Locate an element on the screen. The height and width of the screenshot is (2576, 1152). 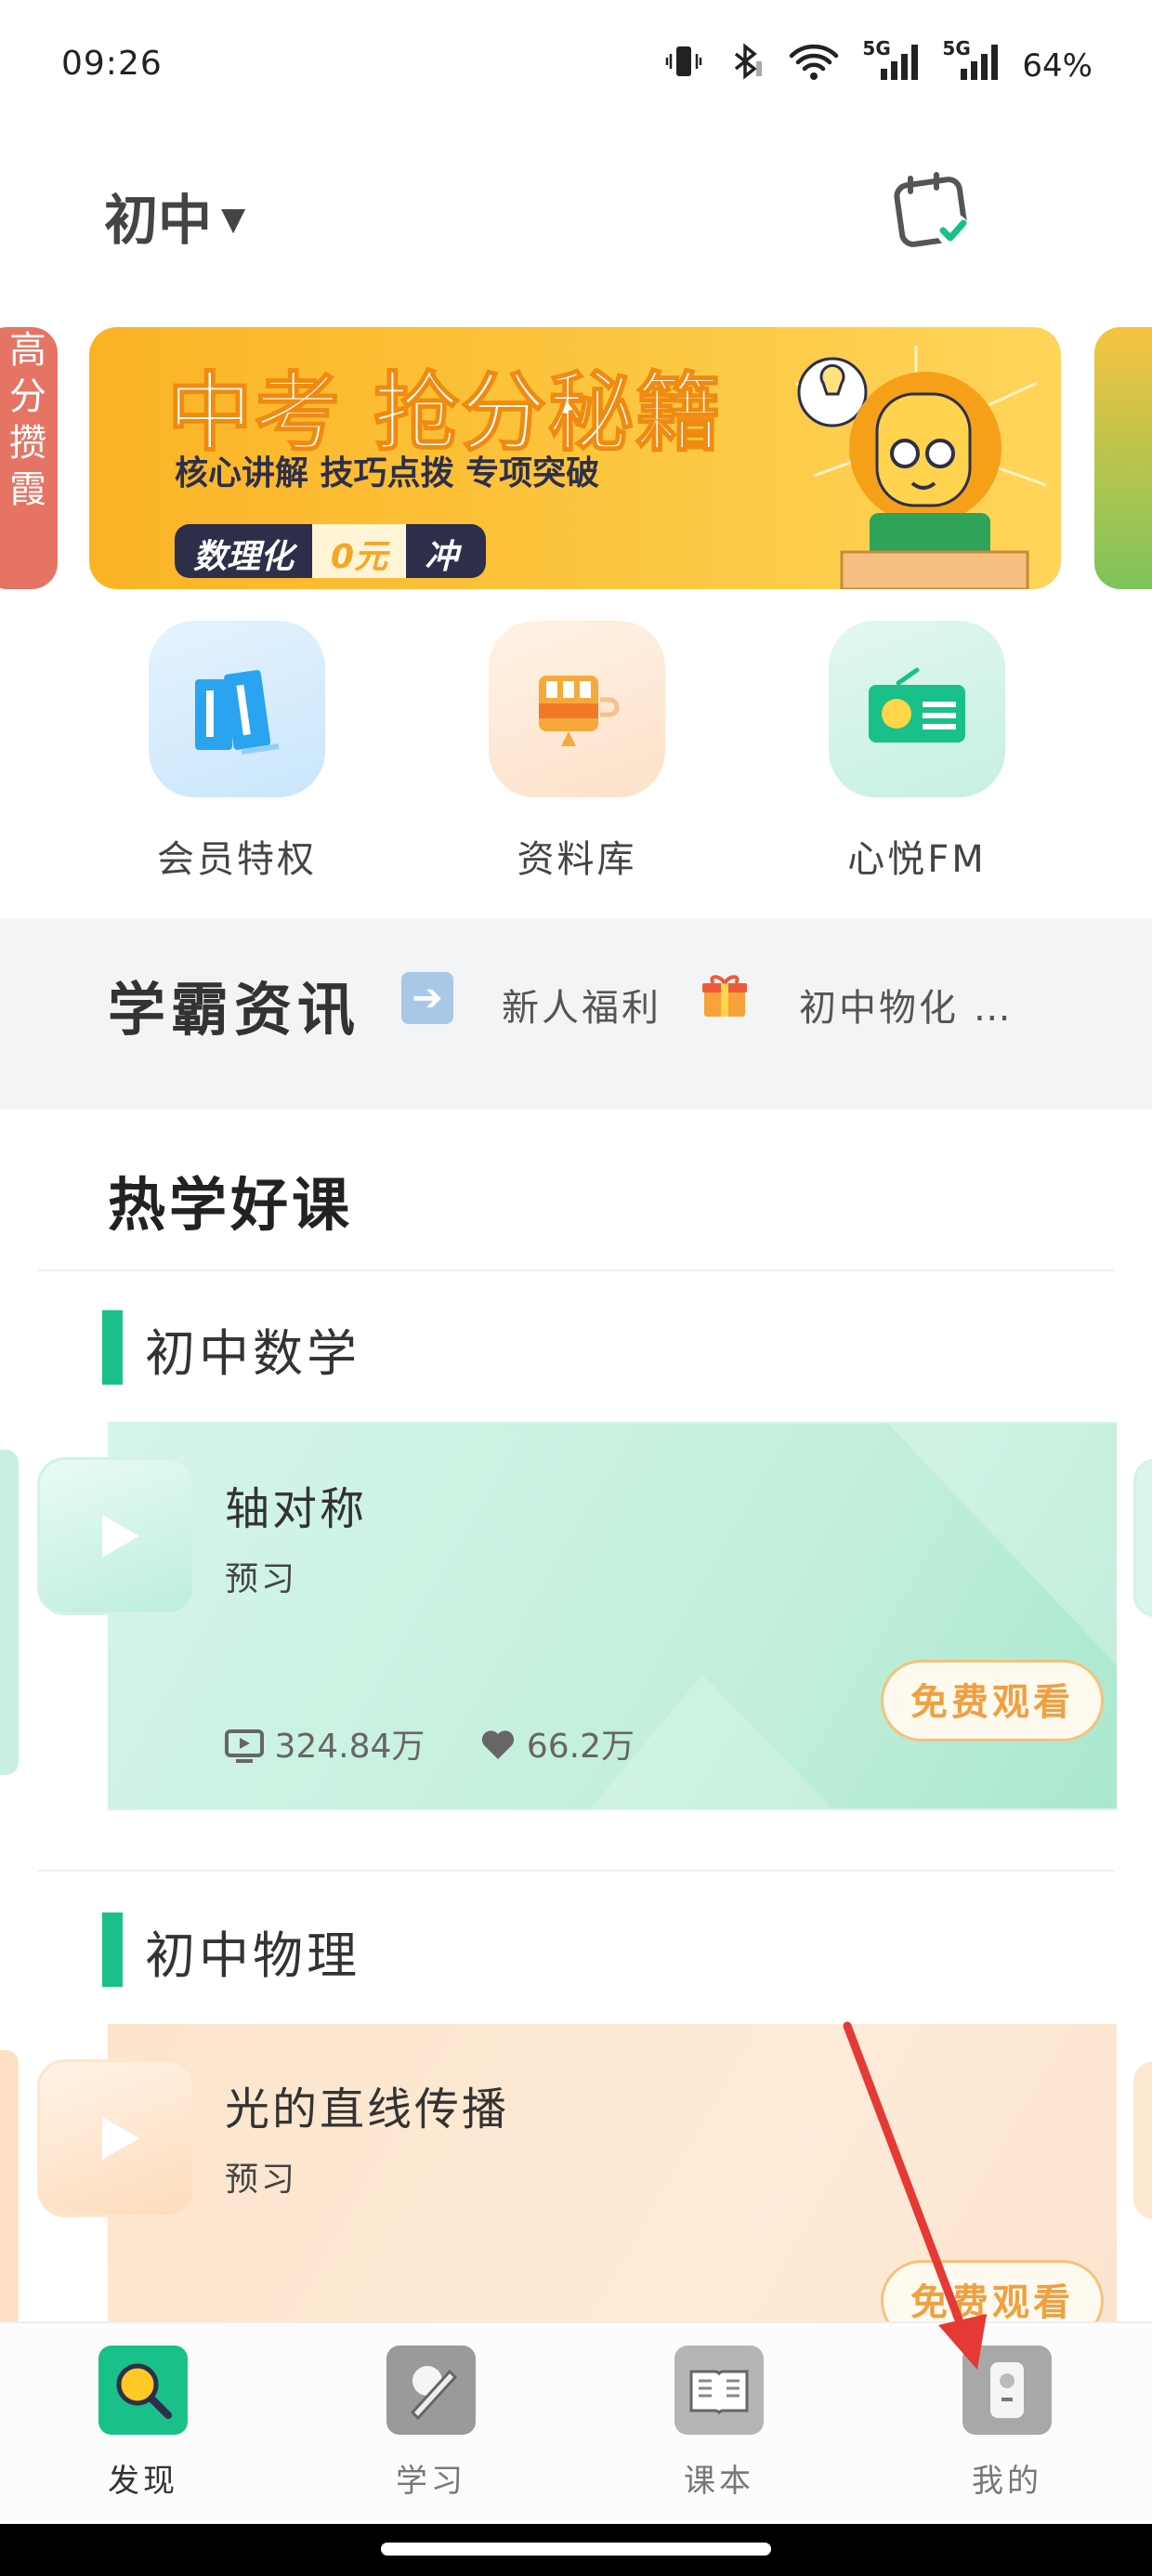
quick-action-vip: 会员特权 is located at coordinates (237, 752).